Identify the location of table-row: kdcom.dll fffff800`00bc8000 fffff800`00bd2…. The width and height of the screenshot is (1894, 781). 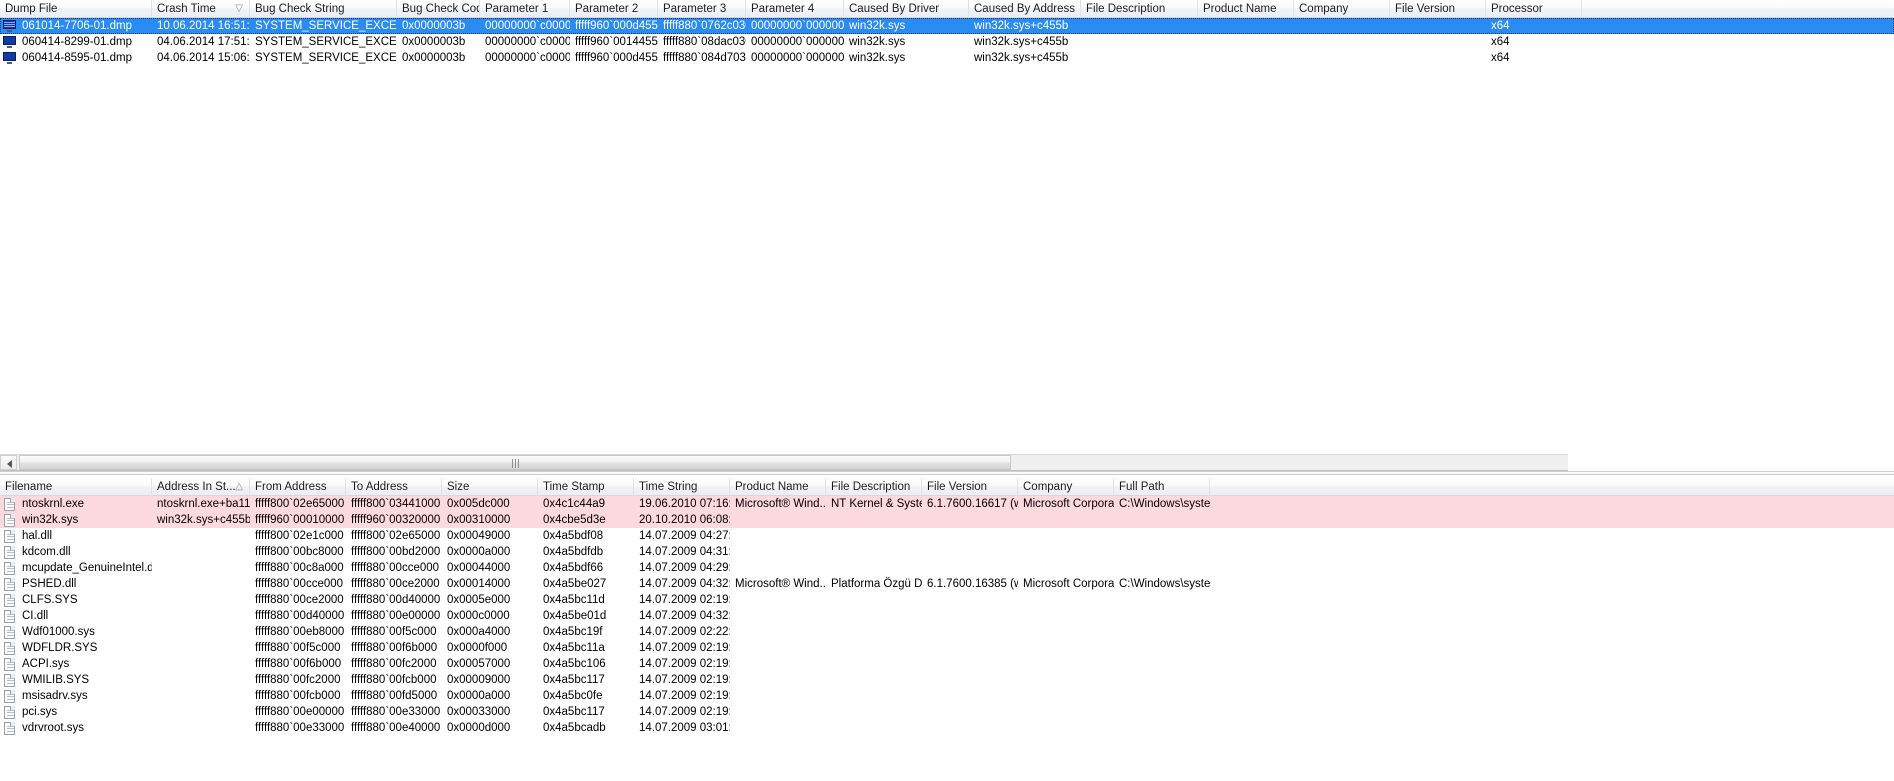
(947, 552).